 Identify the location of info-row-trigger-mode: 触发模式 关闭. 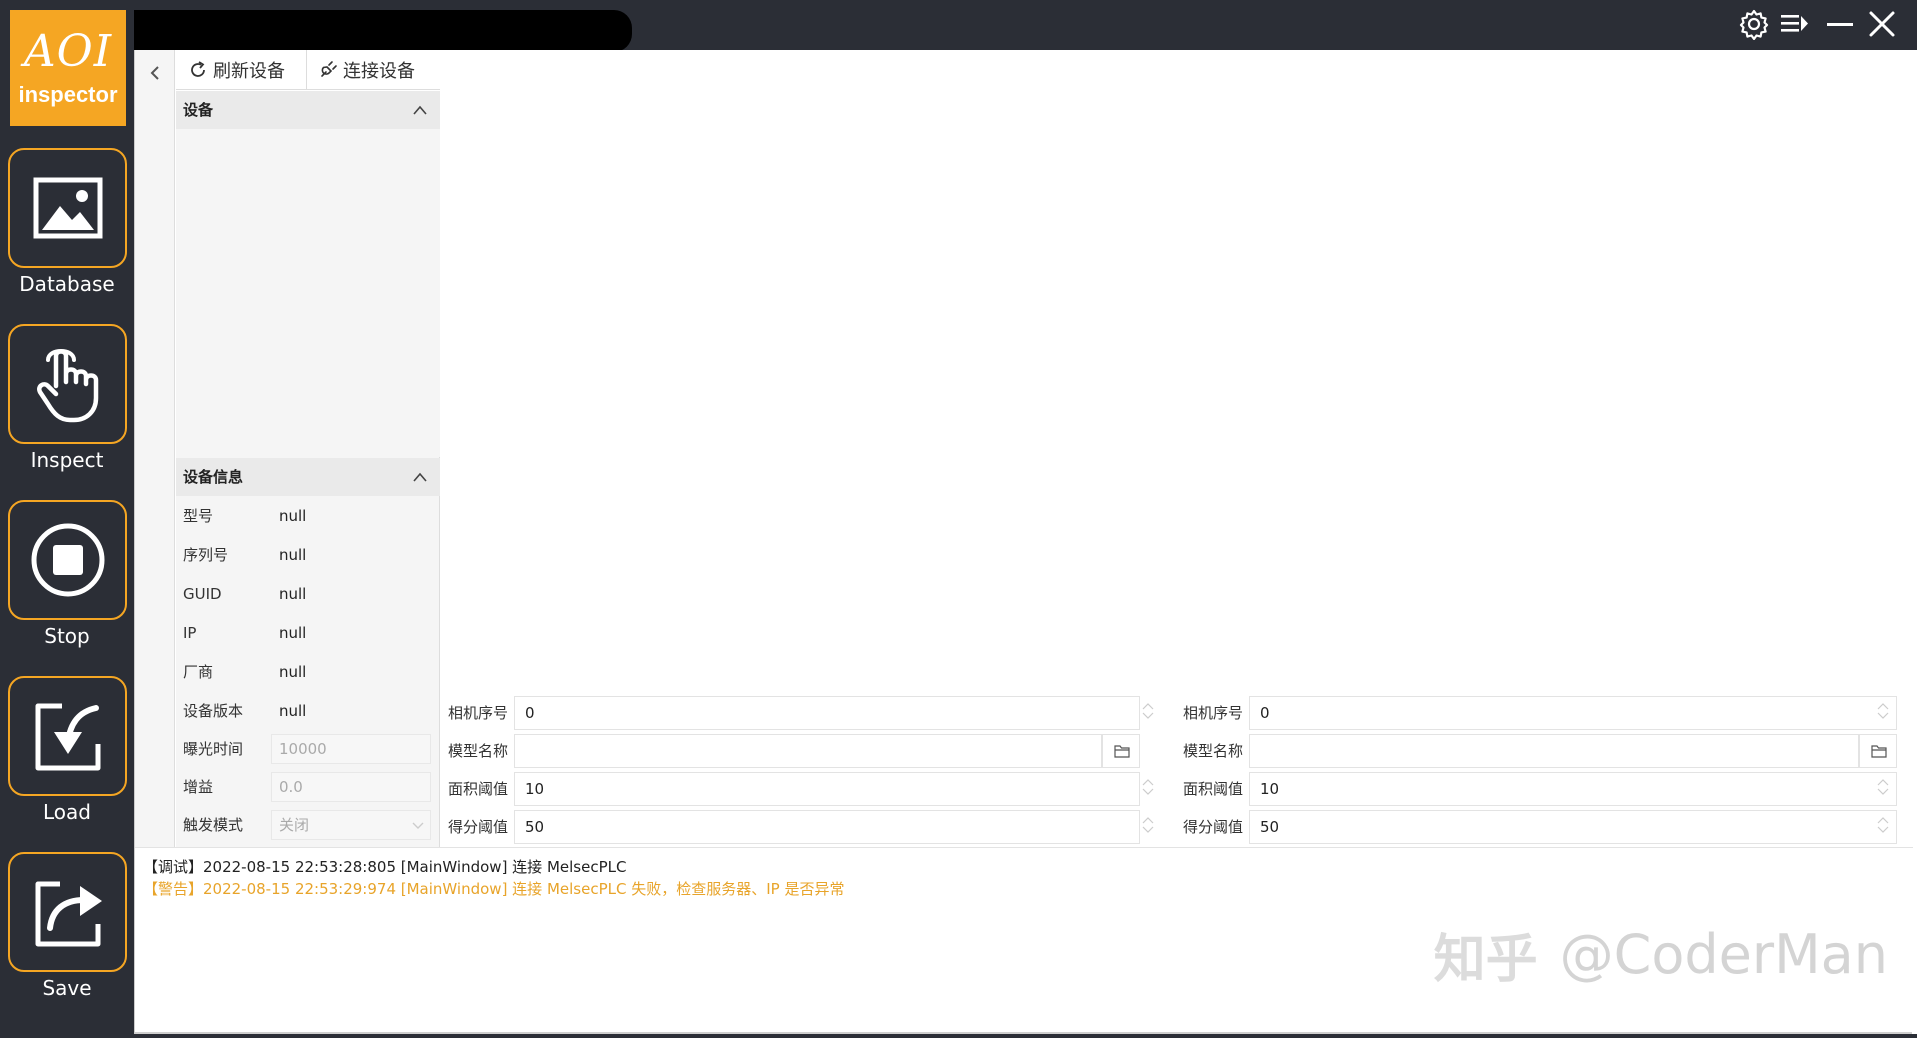
(308, 825).